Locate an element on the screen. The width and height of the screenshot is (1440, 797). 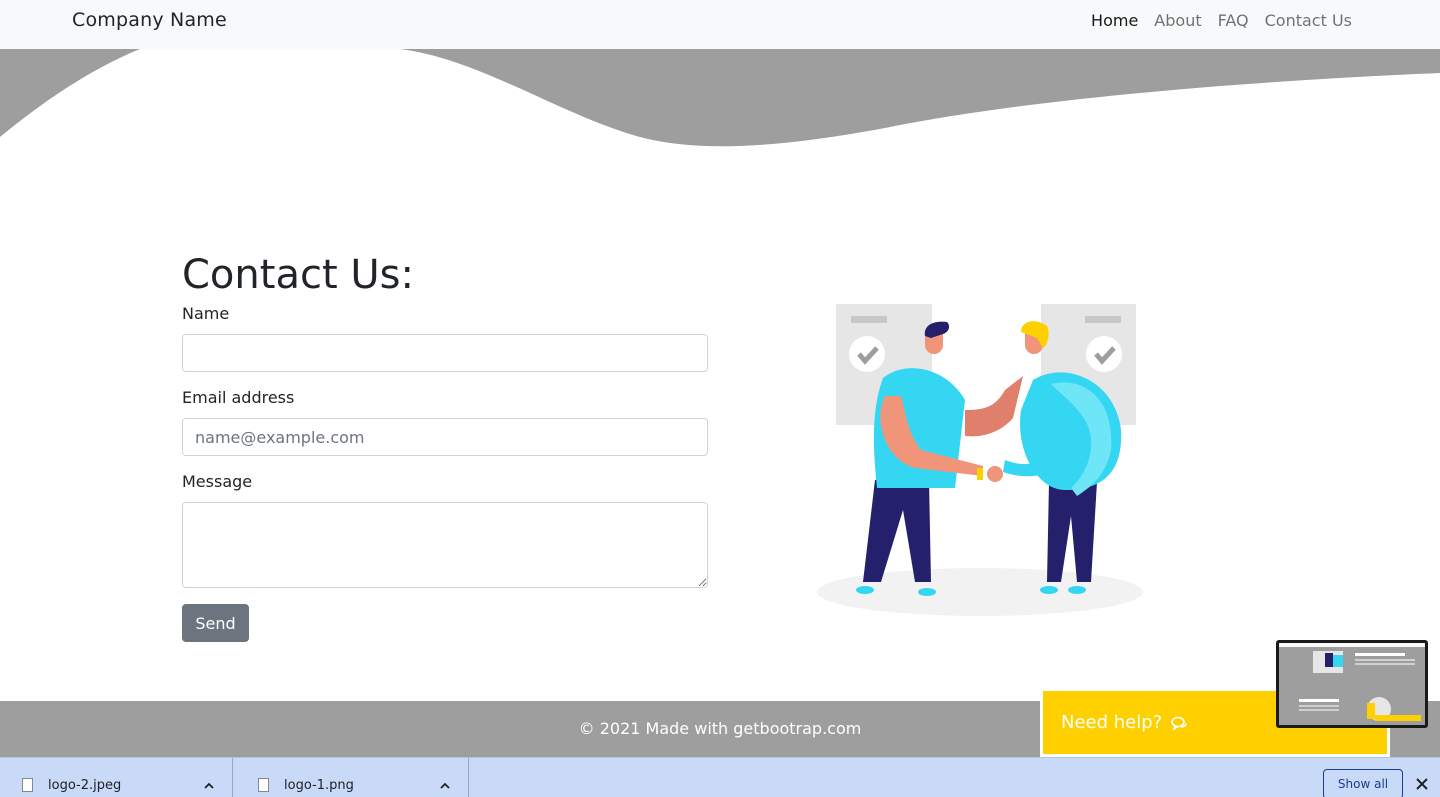
message-textarea is located at coordinates (445, 545).